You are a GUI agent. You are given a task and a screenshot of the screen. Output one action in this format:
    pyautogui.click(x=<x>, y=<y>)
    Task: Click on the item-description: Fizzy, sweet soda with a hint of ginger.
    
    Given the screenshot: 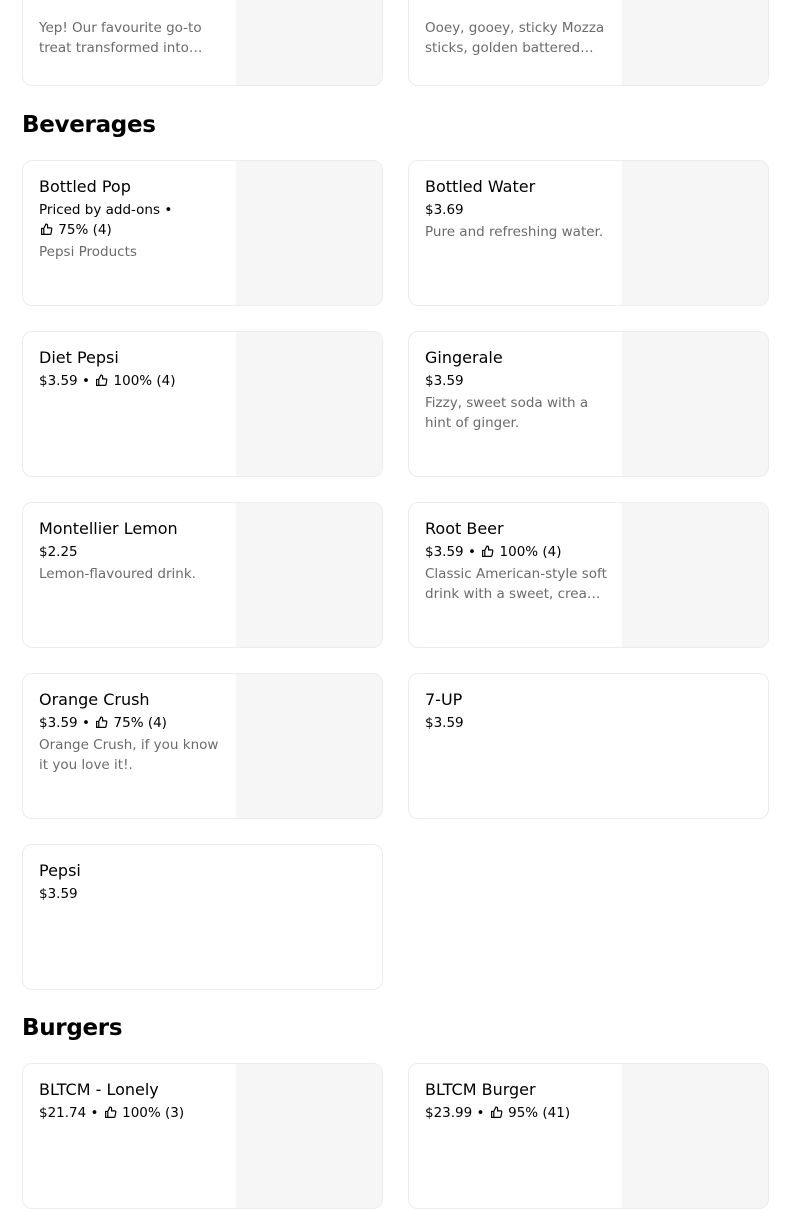 What is the action you would take?
    pyautogui.click(x=507, y=413)
    